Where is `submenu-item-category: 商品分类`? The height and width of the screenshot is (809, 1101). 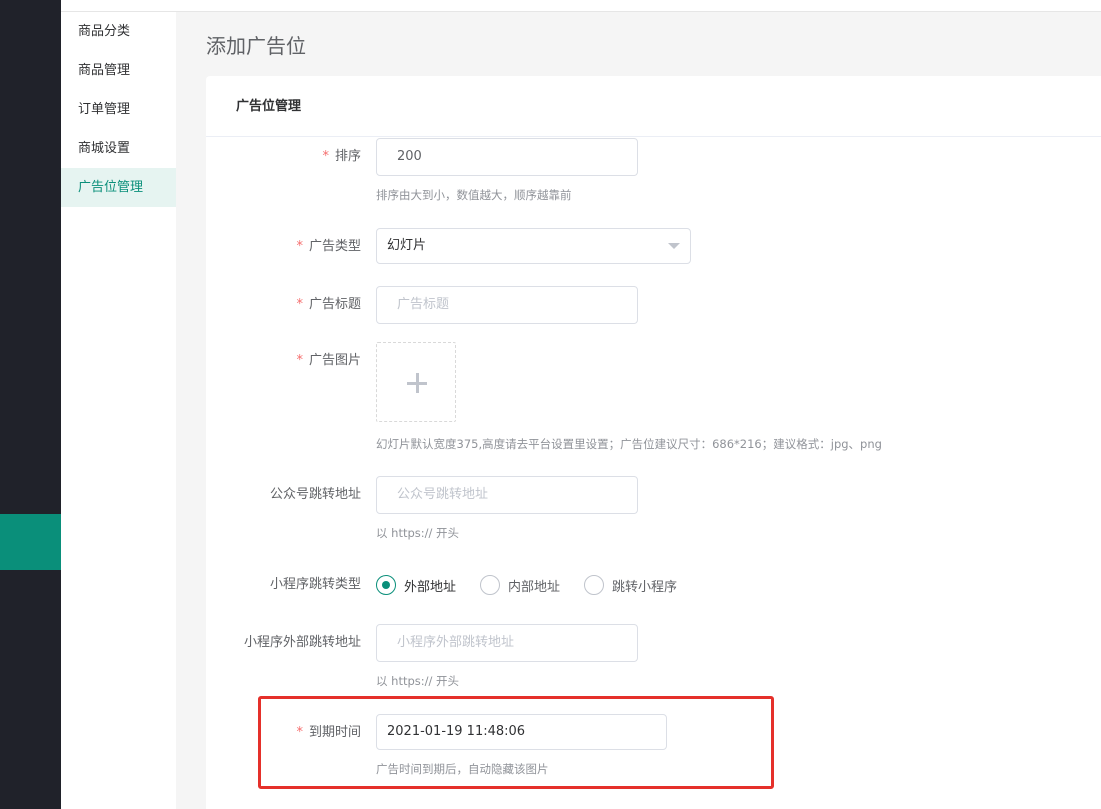 submenu-item-category: 商品分类 is located at coordinates (118, 31).